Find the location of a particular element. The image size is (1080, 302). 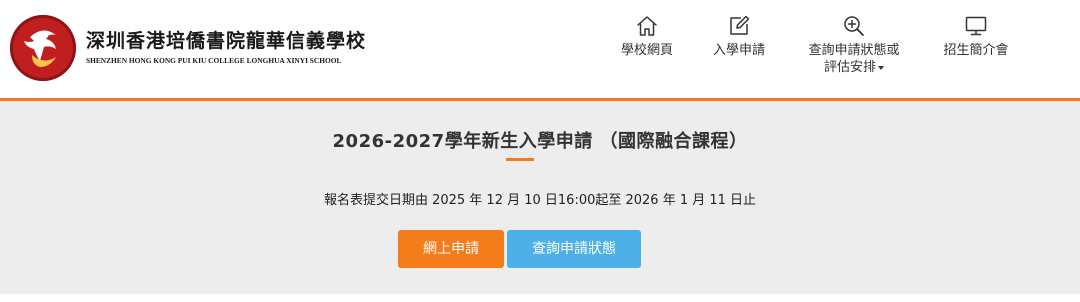

nav-label-admission-application: 入學申請 is located at coordinates (738, 50).